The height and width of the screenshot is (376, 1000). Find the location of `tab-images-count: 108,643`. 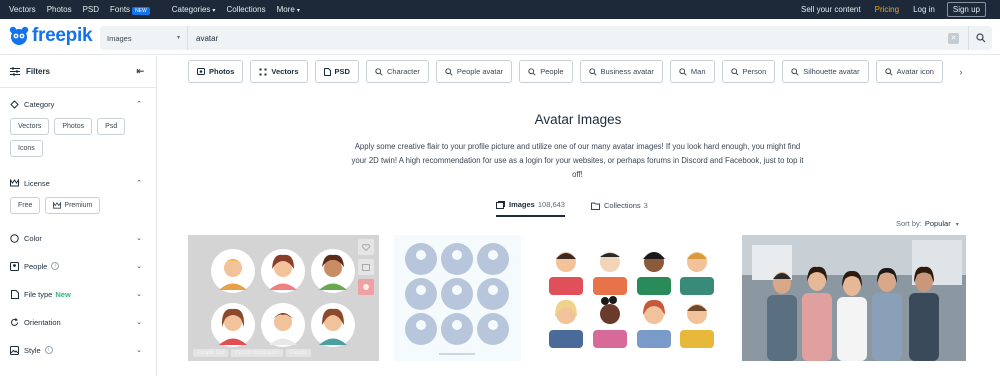

tab-images-count: 108,643 is located at coordinates (551, 204).